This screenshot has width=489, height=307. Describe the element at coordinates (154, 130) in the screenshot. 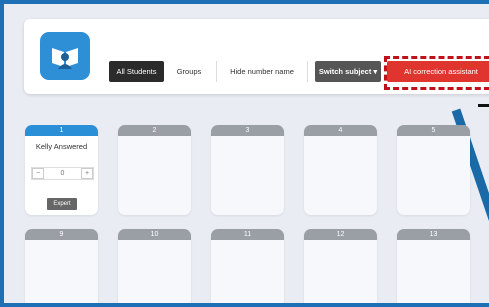

I see `card-number: 2` at that location.